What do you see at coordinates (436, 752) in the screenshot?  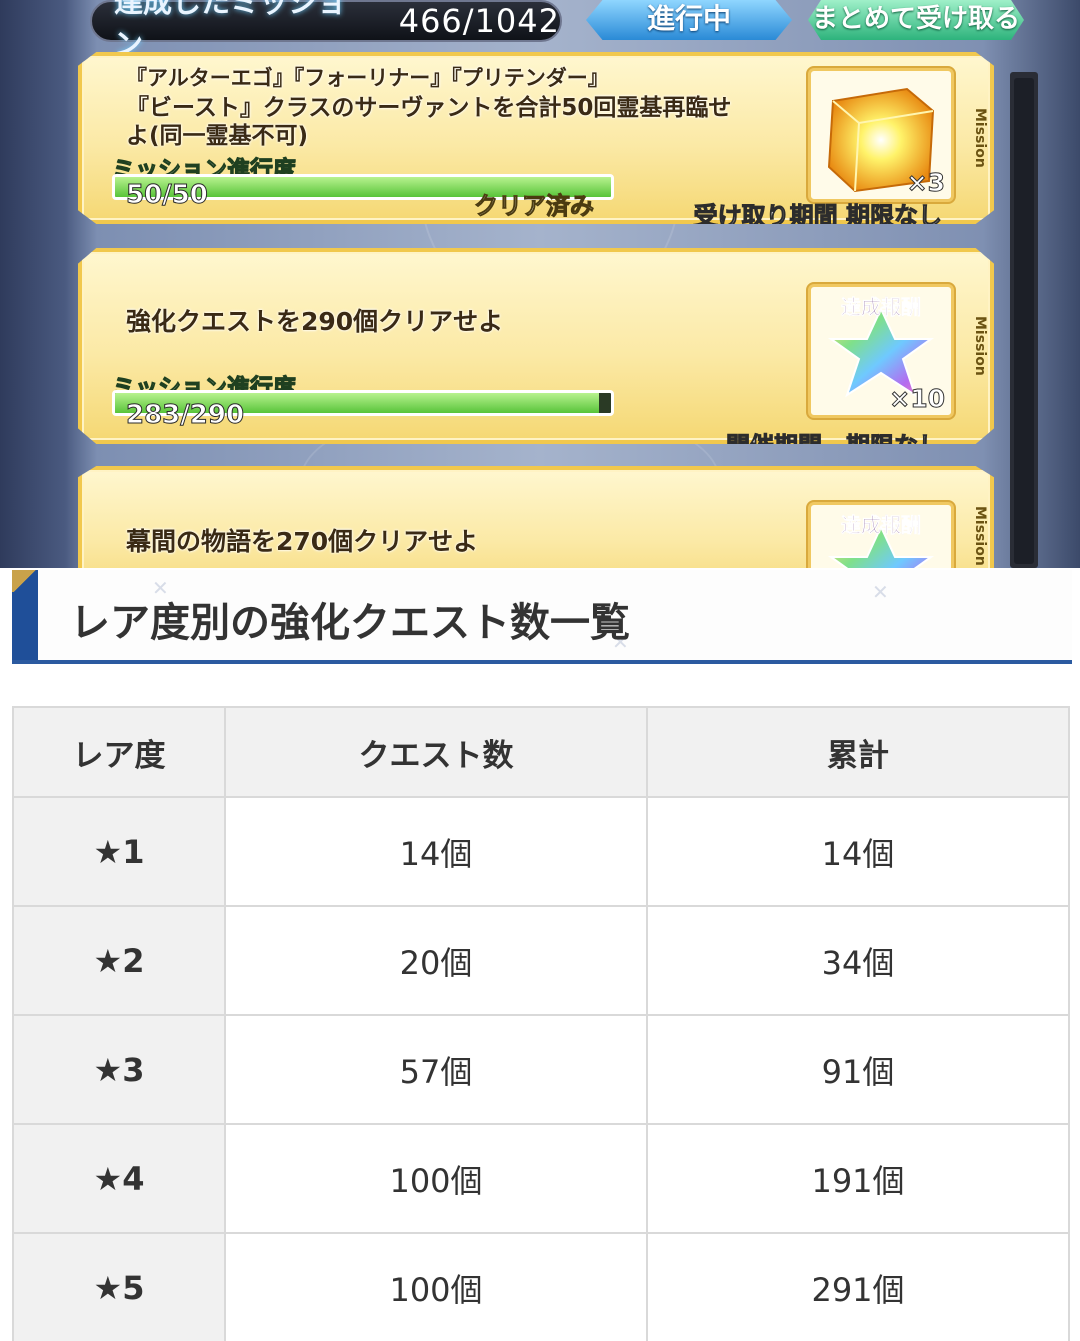 I see `column-header-quest-count: クエスト数` at bounding box center [436, 752].